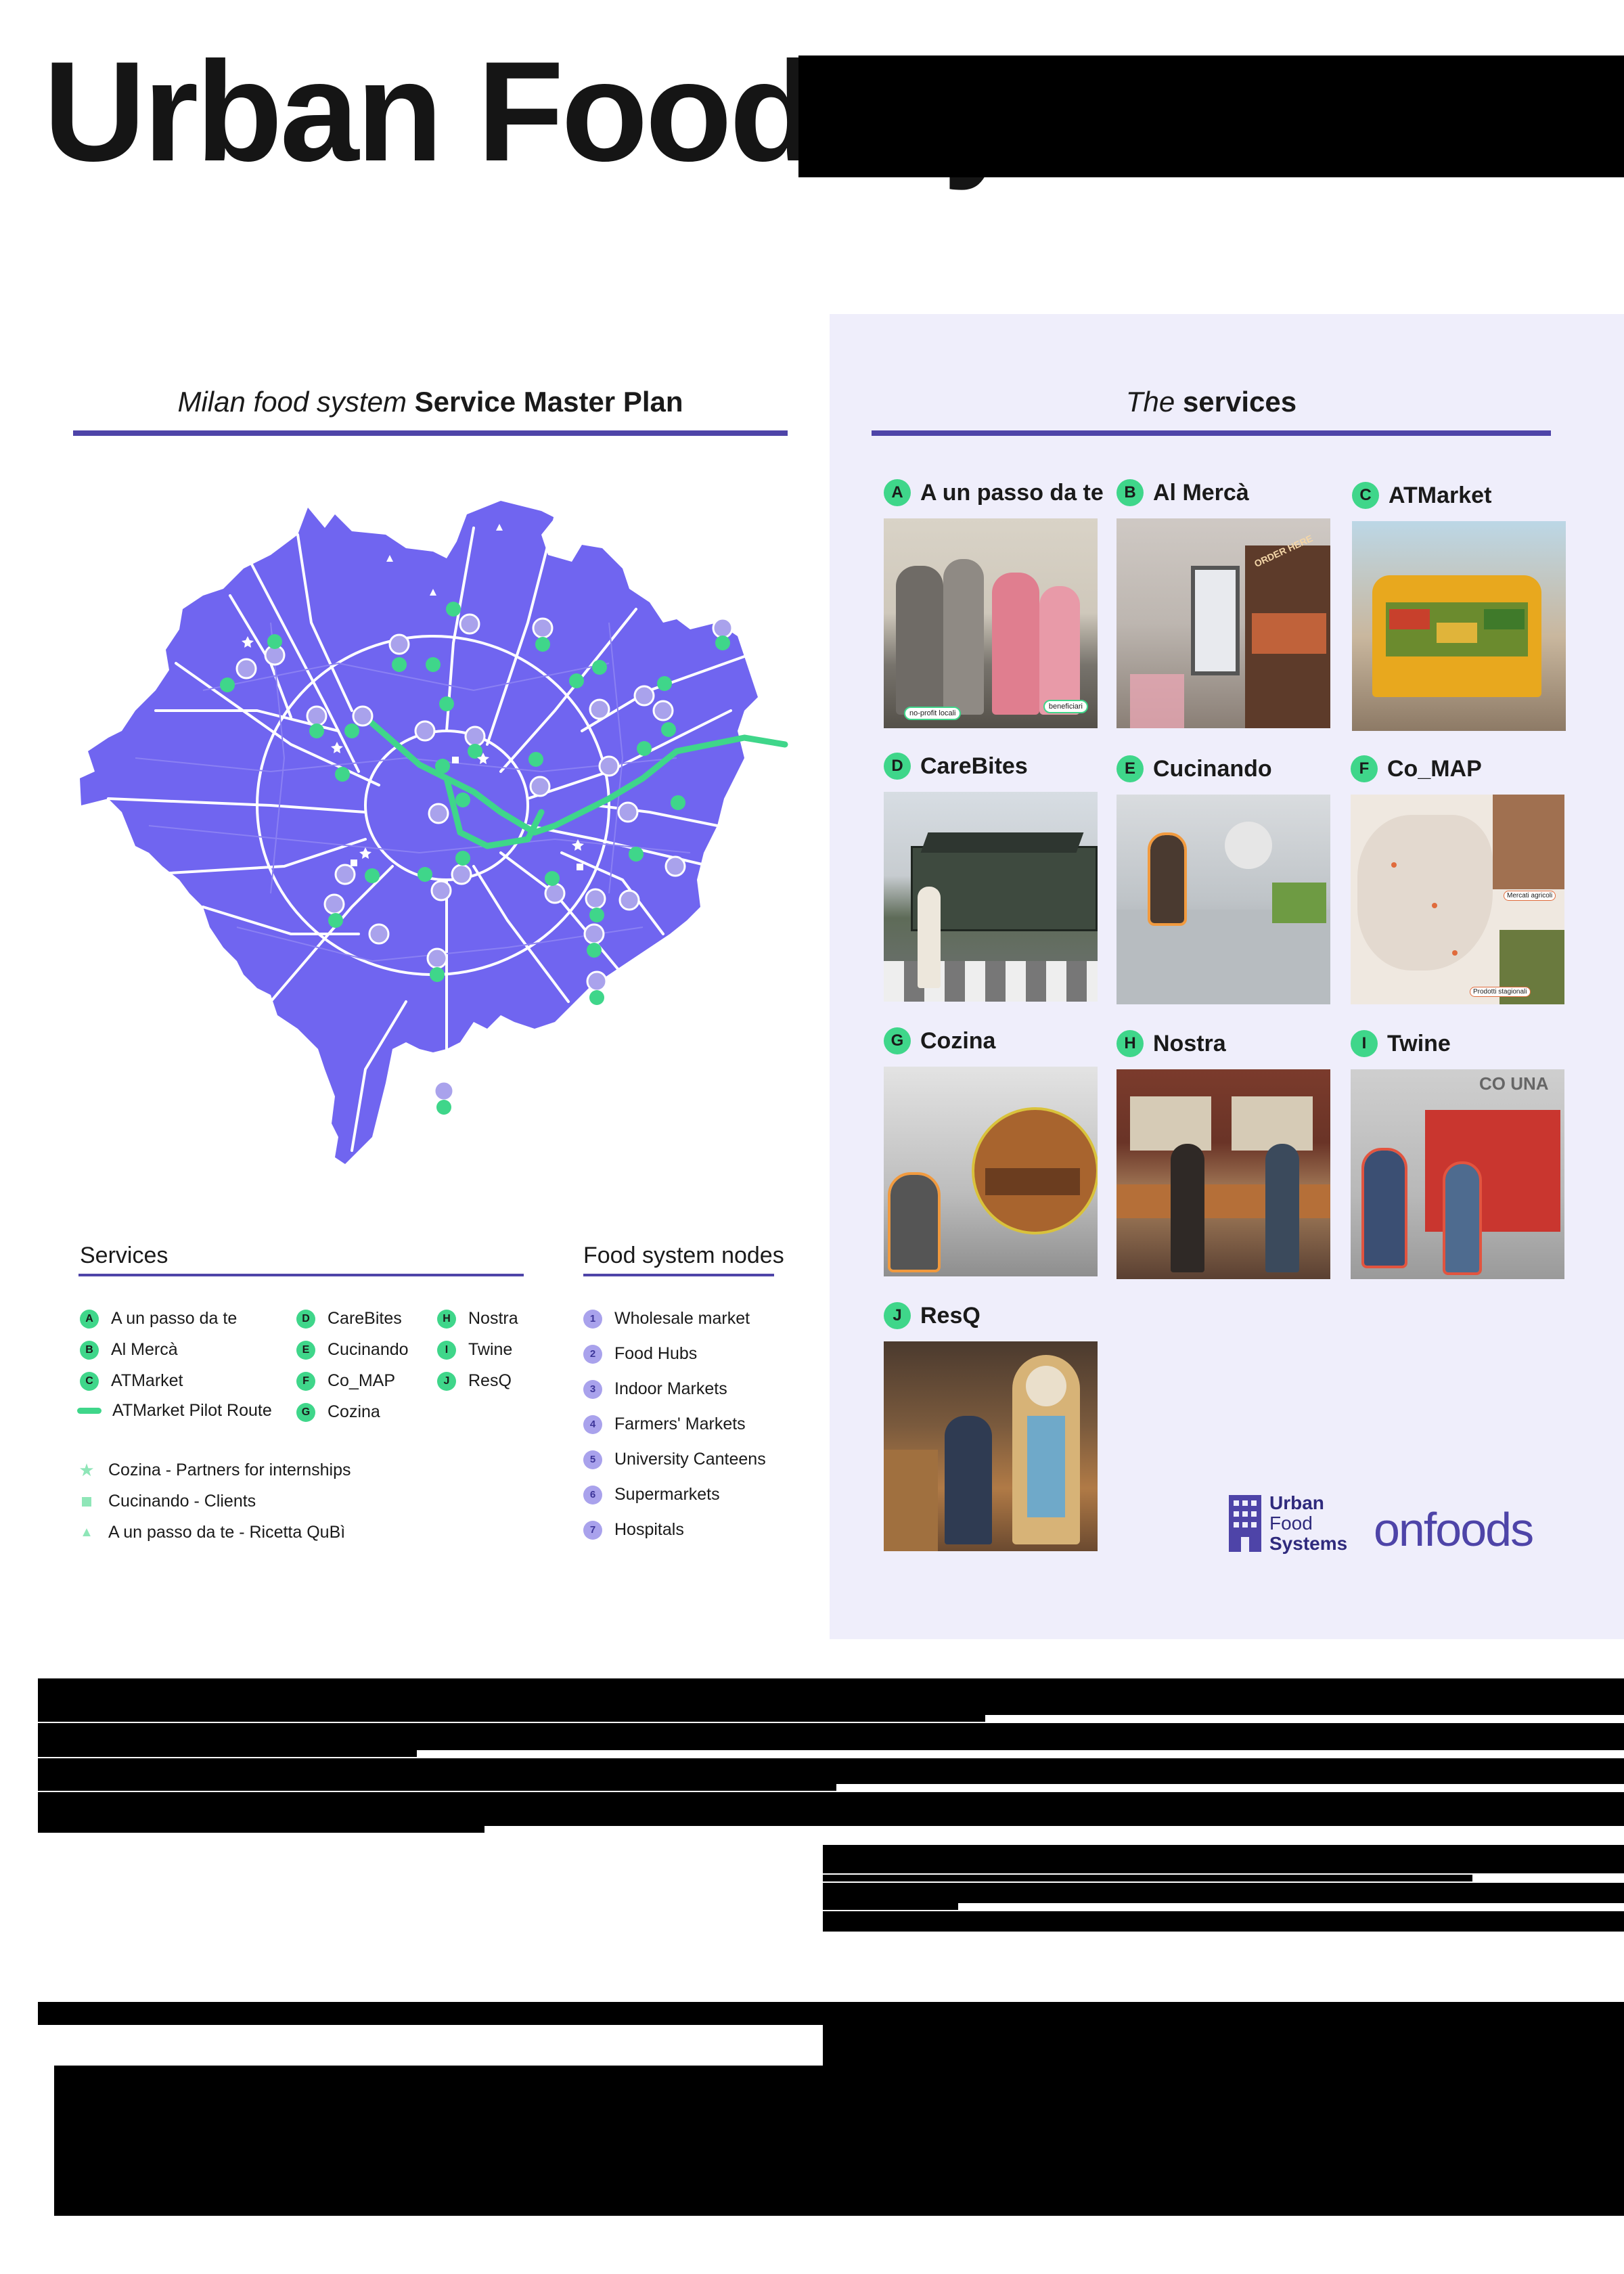 The width and height of the screenshot is (1624, 2274). I want to click on legend-label: Hospitals, so click(649, 1529).